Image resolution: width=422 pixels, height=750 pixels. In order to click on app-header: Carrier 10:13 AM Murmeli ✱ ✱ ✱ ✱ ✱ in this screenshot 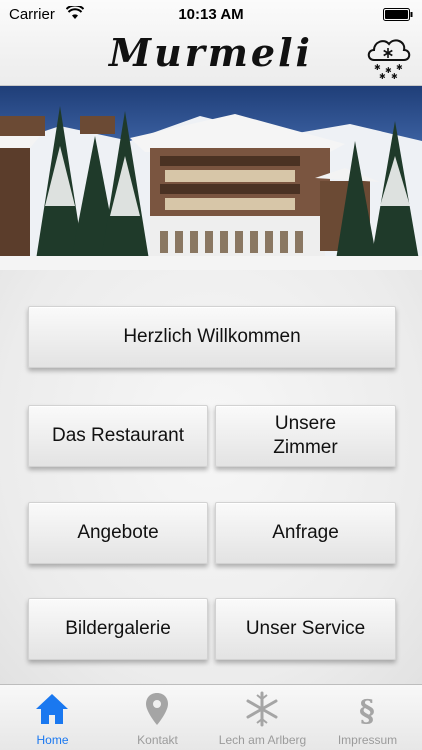, I will do `click(211, 43)`.